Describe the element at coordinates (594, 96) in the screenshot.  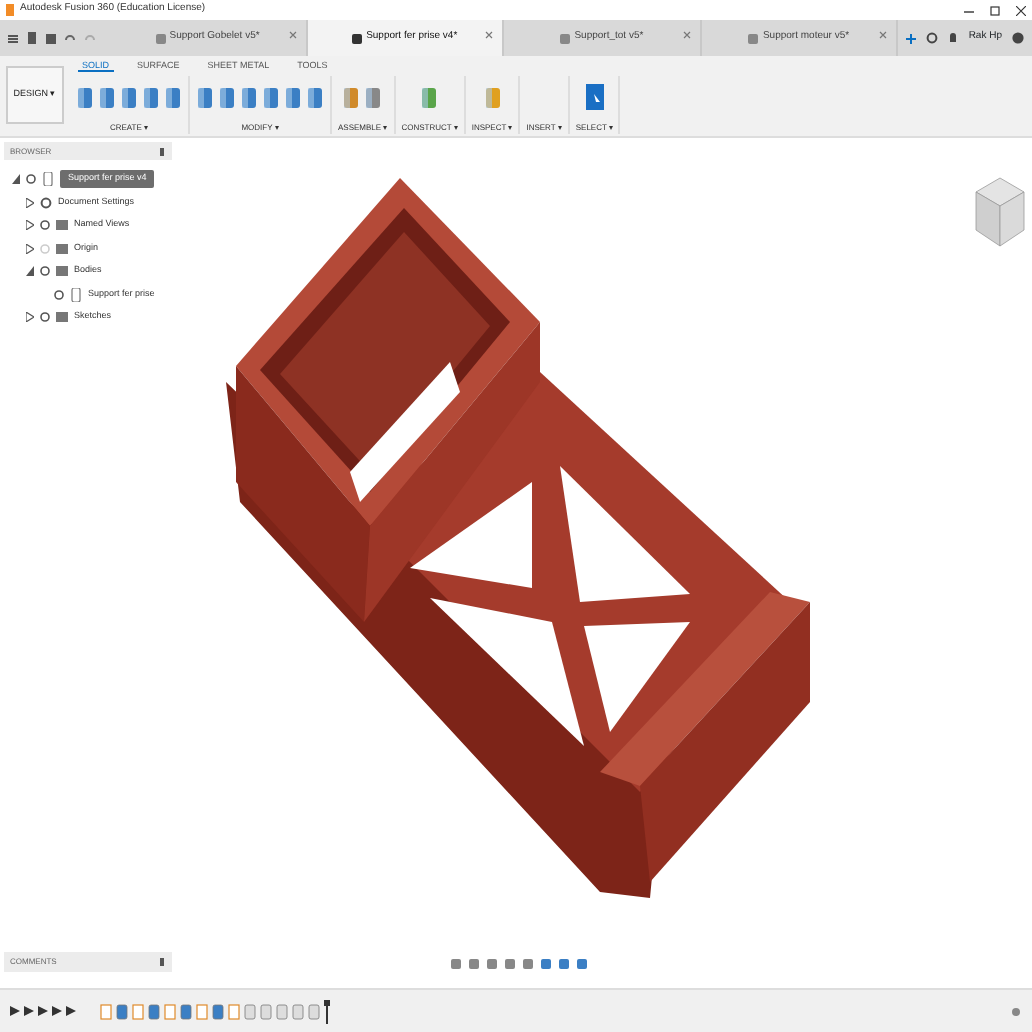
I see `cursor-icon` at that location.